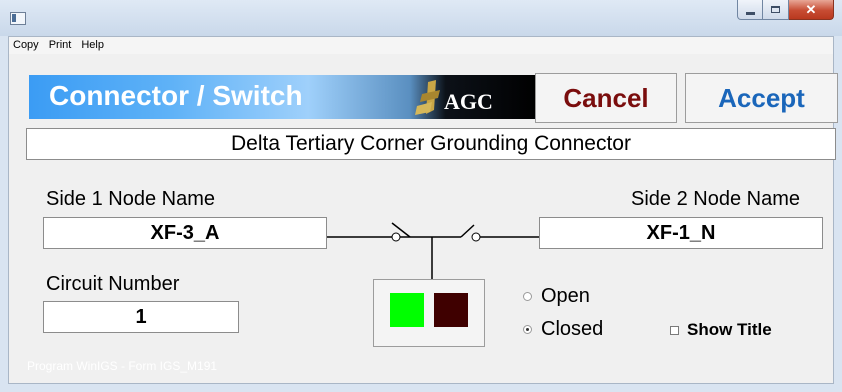 The width and height of the screenshot is (842, 392). I want to click on window-controls: ✕, so click(785, 10).